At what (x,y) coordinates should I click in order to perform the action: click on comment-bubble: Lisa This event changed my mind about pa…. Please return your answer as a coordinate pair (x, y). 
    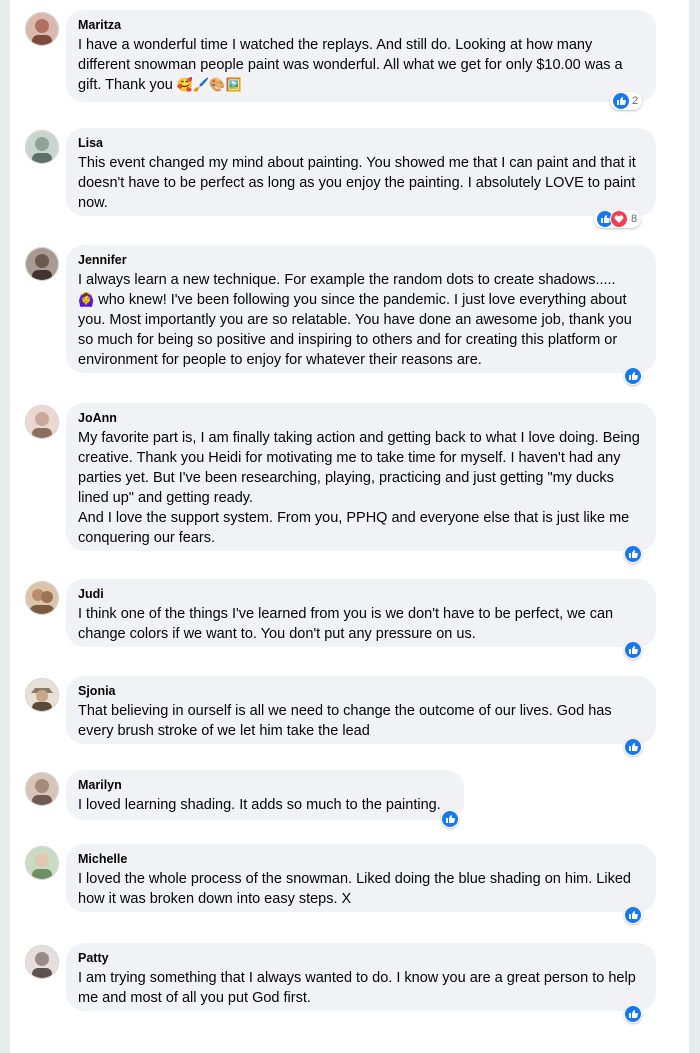
    Looking at the image, I should click on (361, 172).